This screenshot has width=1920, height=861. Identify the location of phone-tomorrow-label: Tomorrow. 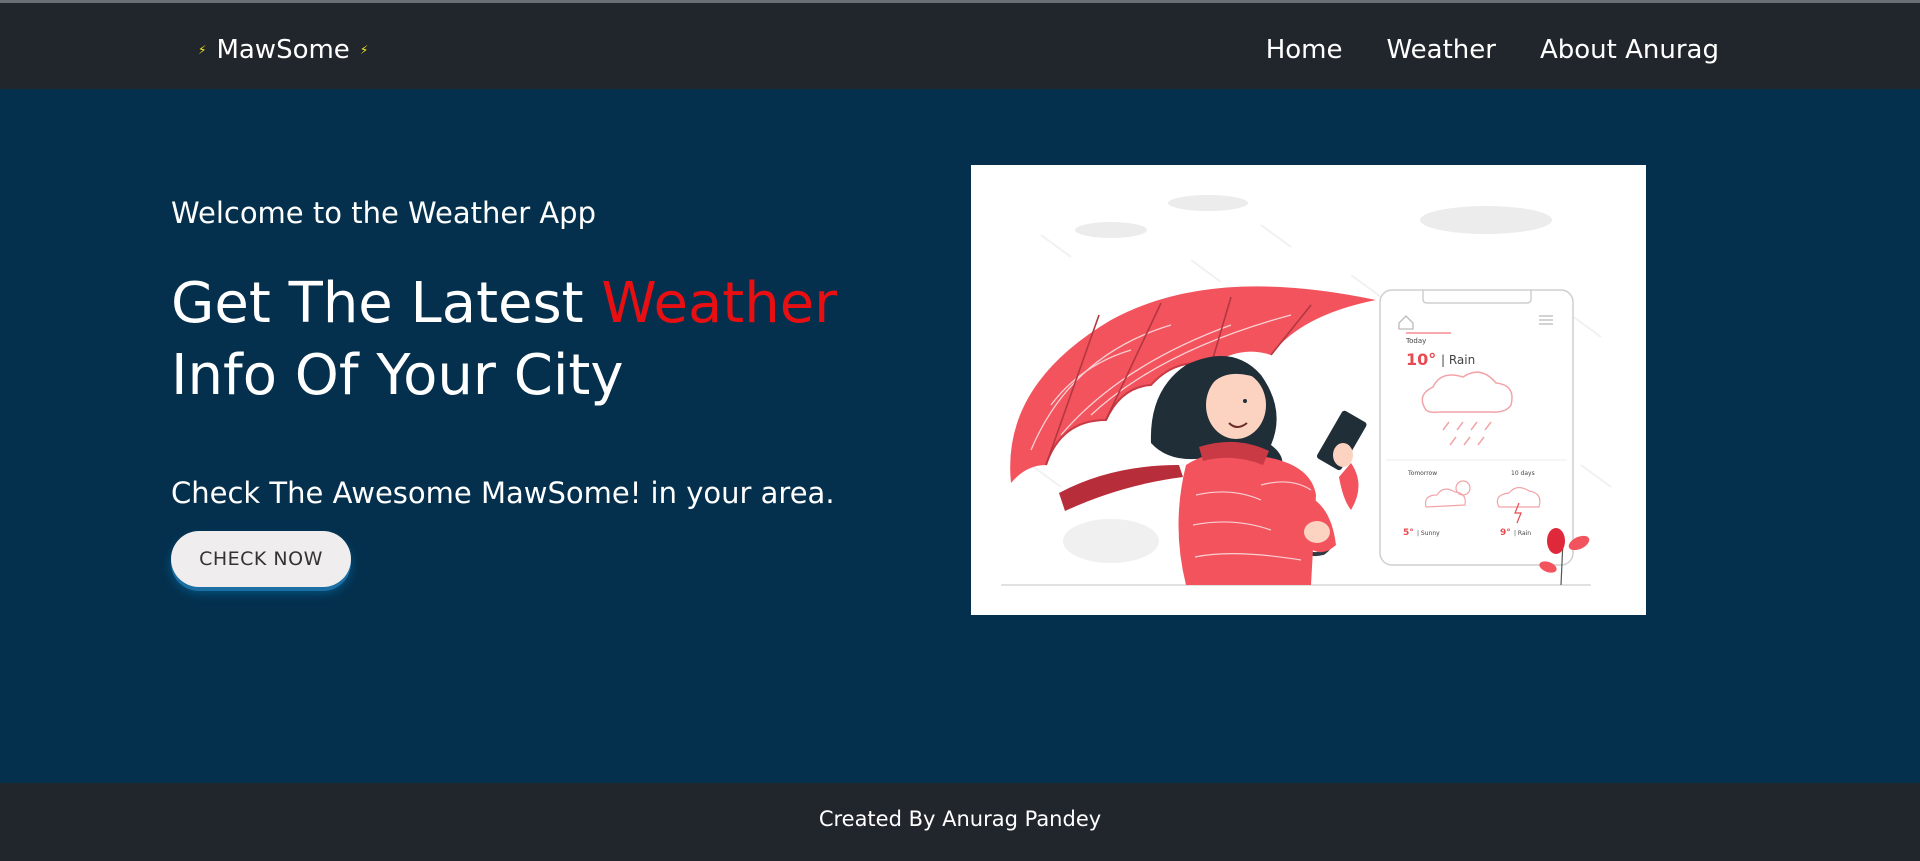
(1422, 473).